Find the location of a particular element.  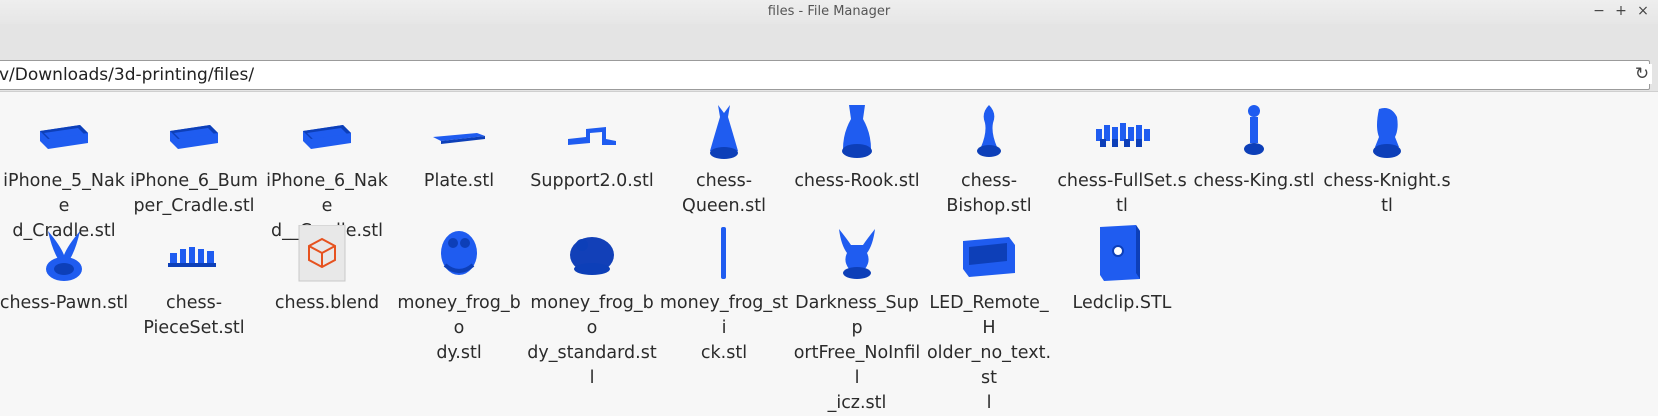

stick-model-icon is located at coordinates (724, 256).